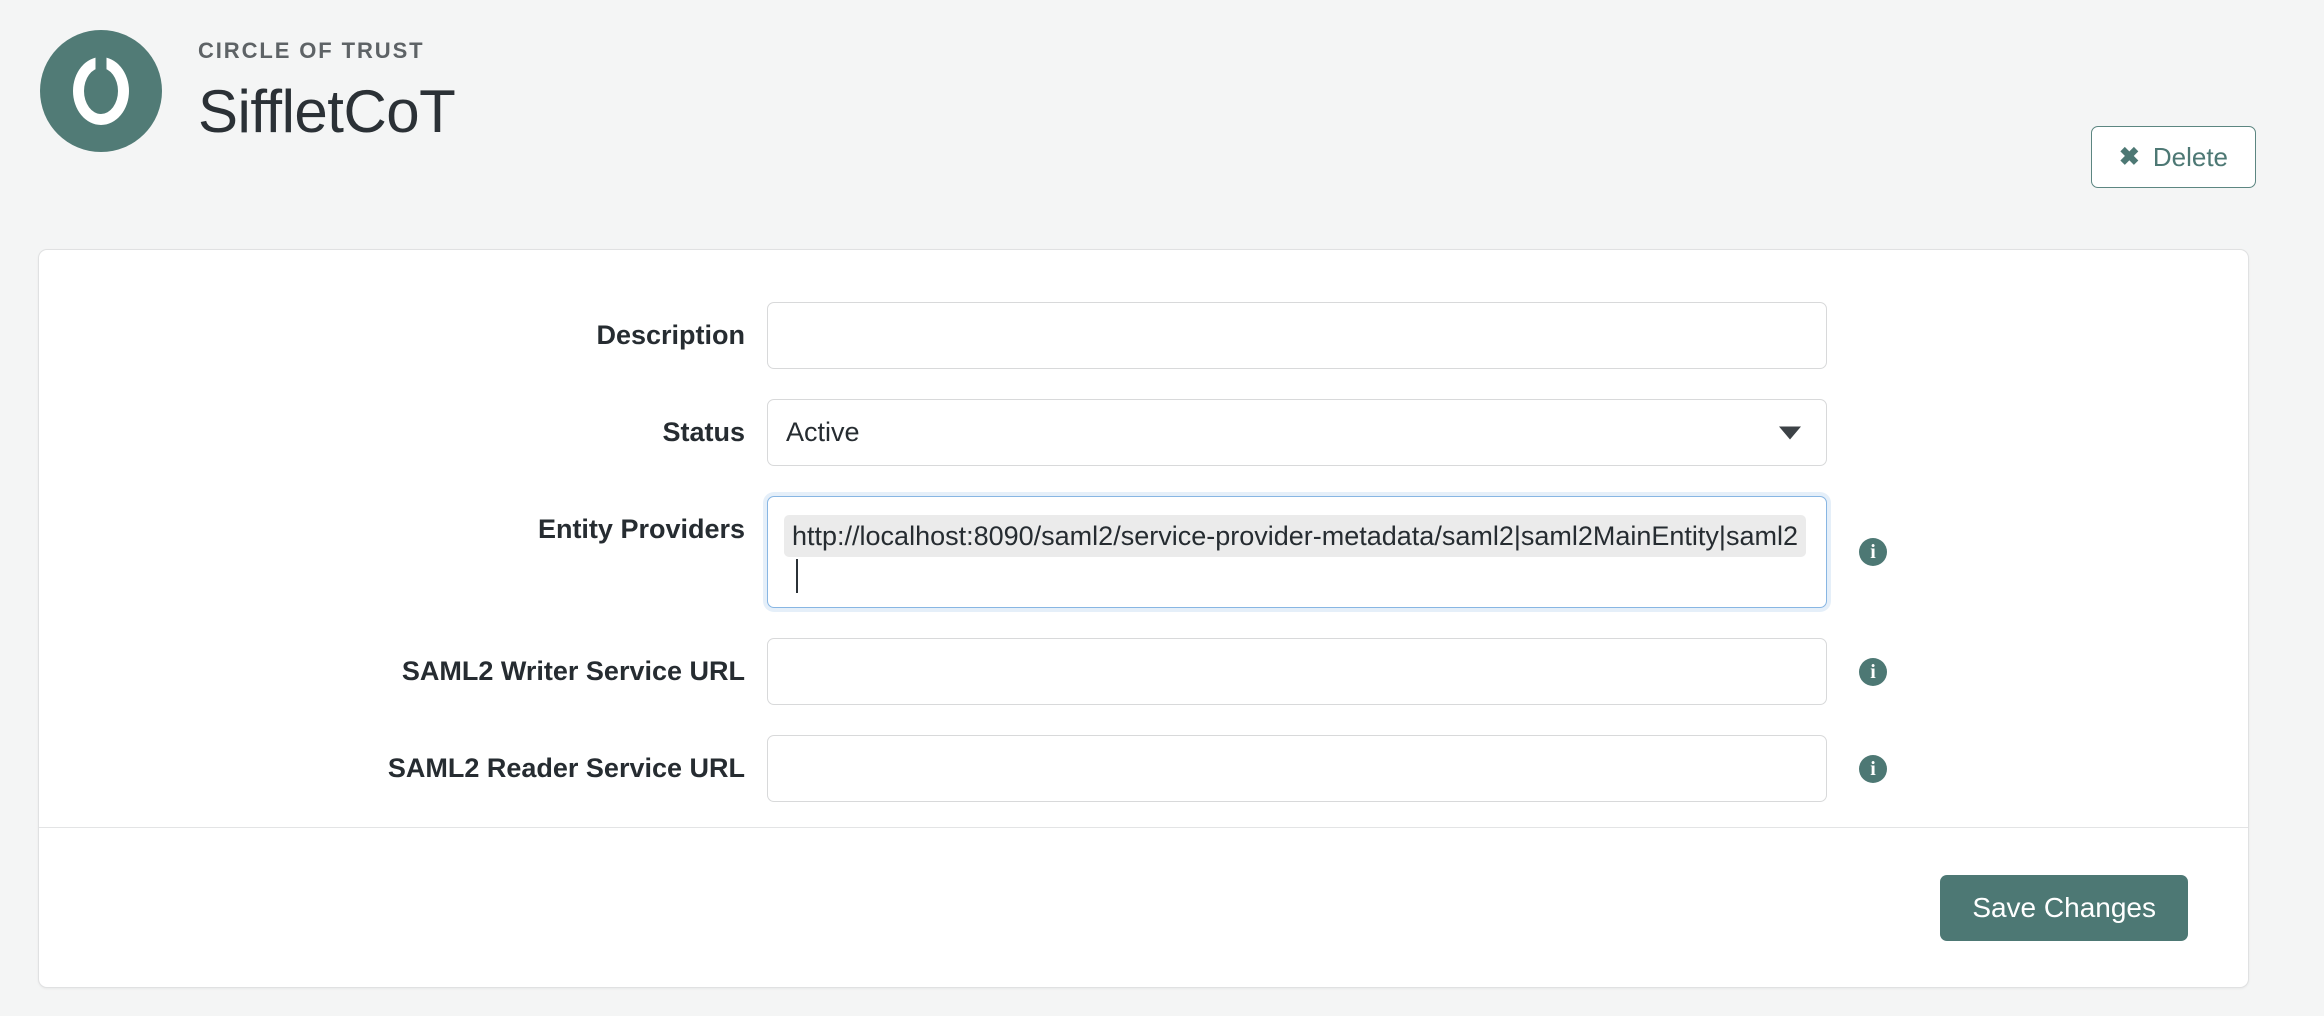  I want to click on delete-button-label: Delete, so click(2190, 156).